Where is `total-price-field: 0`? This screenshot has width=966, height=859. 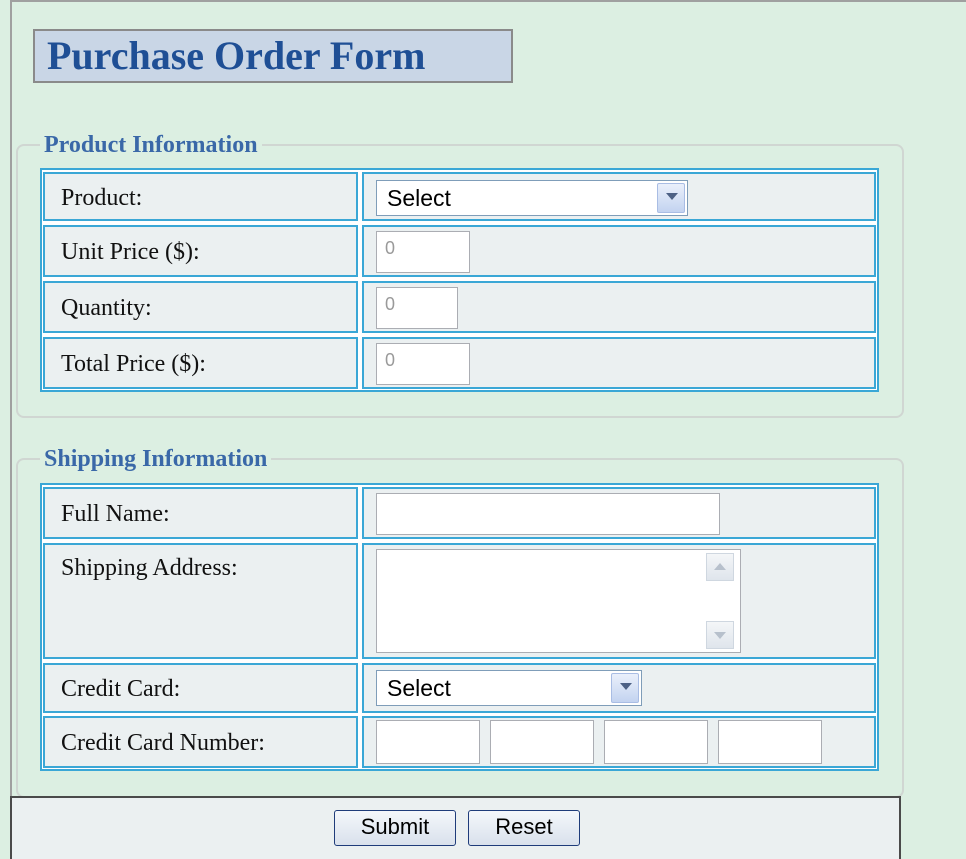
total-price-field: 0 is located at coordinates (423, 364).